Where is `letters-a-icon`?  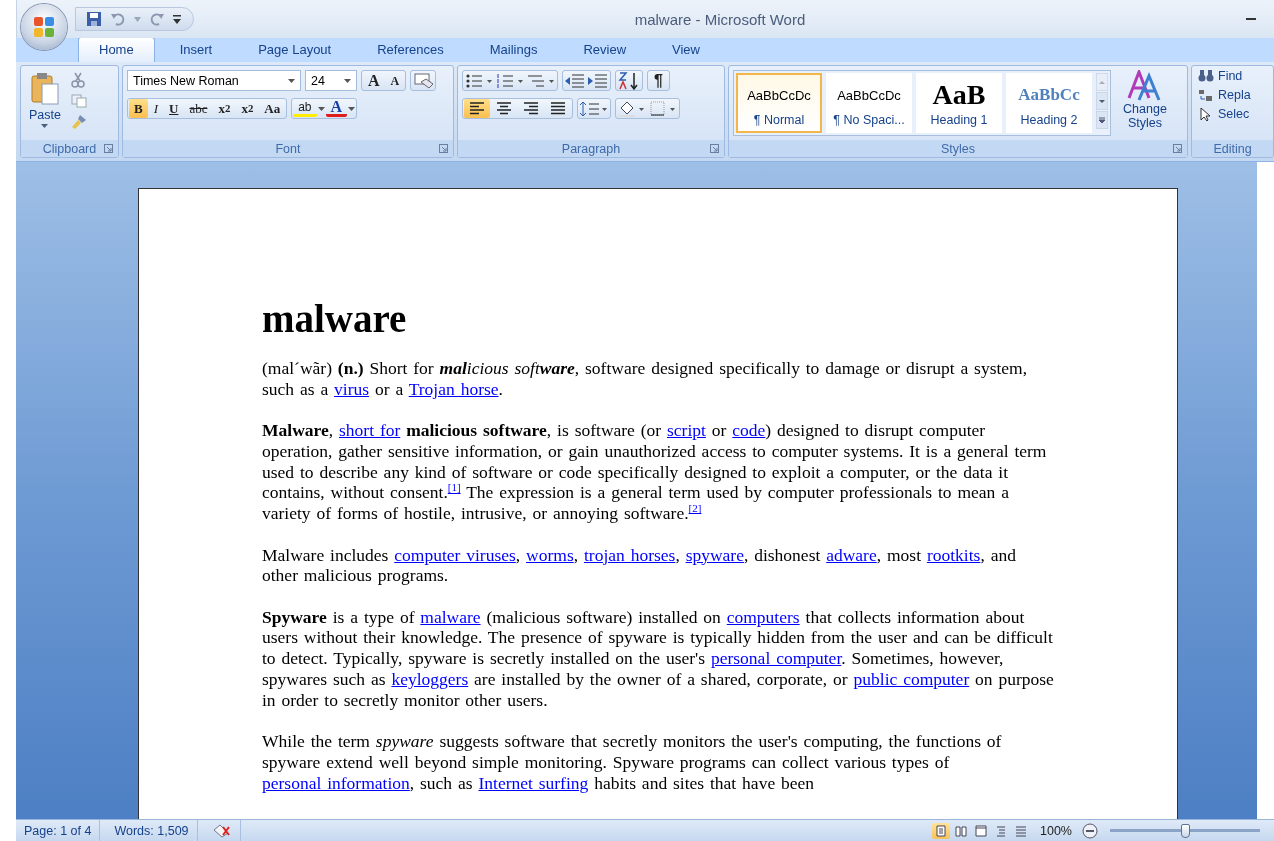 letters-a-icon is located at coordinates (1145, 86).